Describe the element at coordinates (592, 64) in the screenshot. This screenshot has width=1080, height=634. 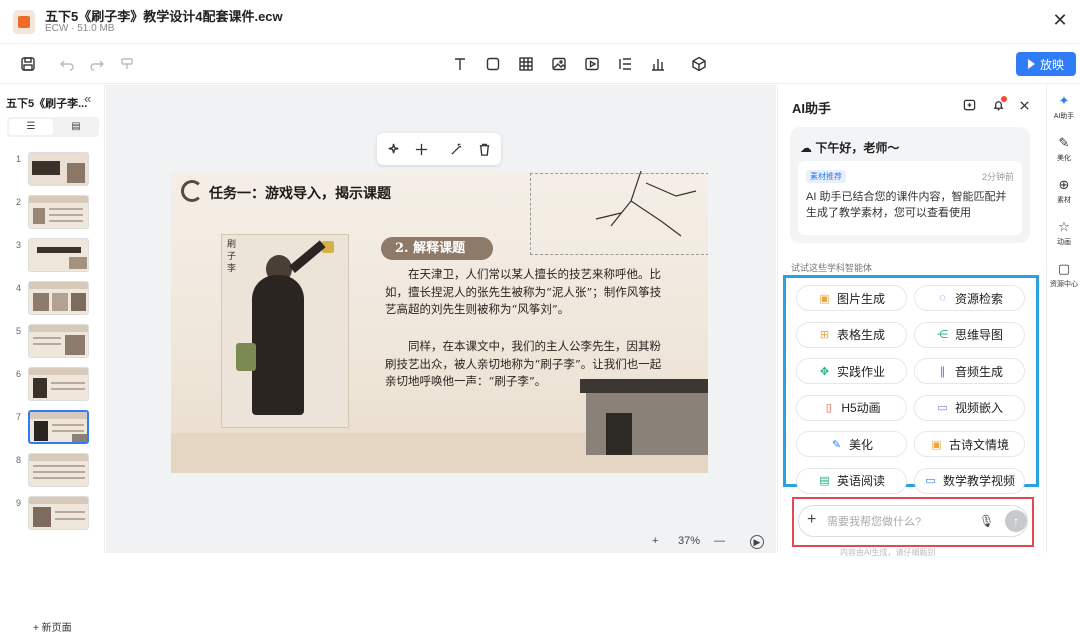
I see `video-icon` at that location.